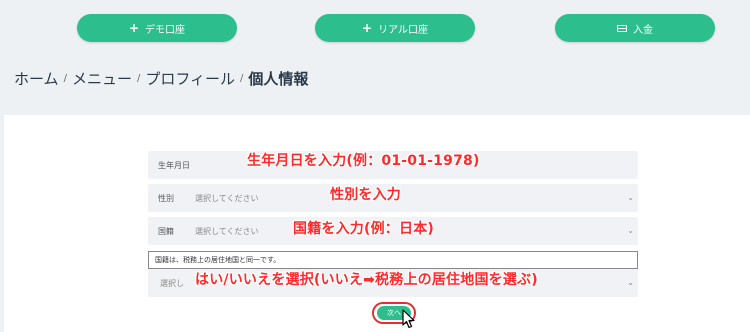  What do you see at coordinates (174, 165) in the screenshot?
I see `birth-date-label: 生年月日` at bounding box center [174, 165].